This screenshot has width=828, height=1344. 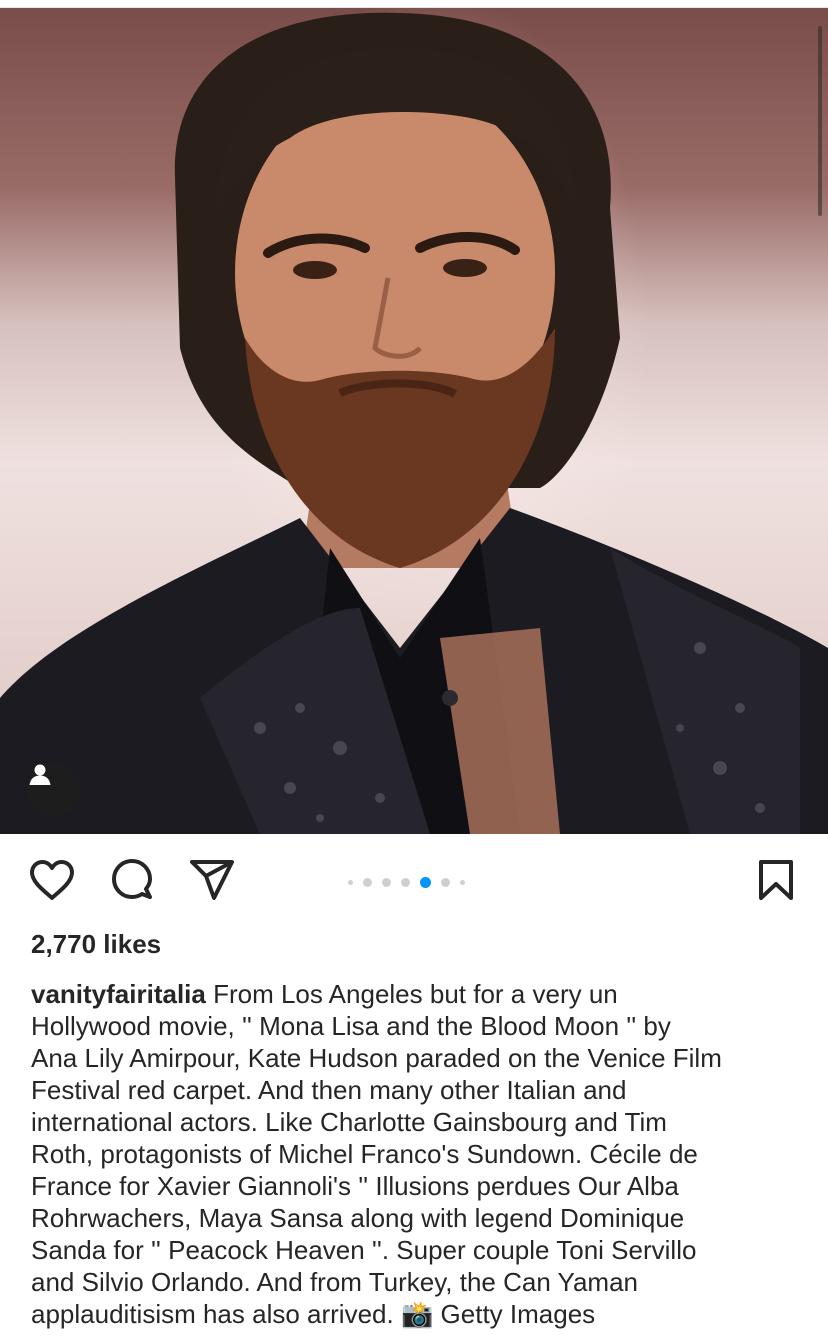 I want to click on comment-button, so click(x=132, y=882).